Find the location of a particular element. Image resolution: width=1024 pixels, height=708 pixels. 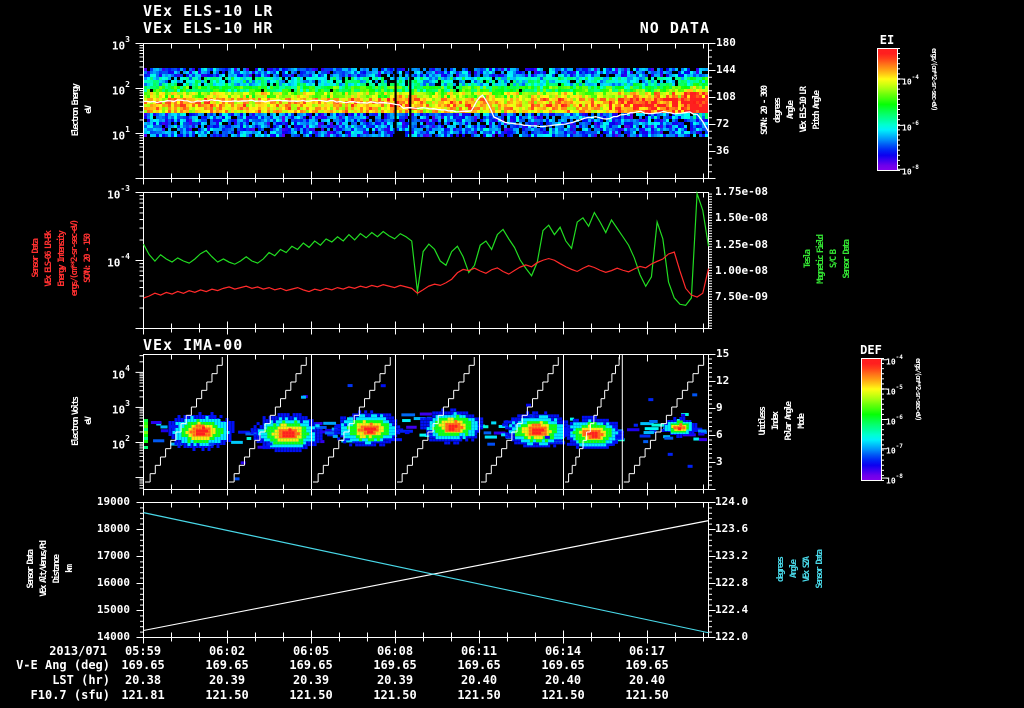

energy-intensity-axis-label-text: VEx ELS-06 LR-Bk is located at coordinates (49, 259).